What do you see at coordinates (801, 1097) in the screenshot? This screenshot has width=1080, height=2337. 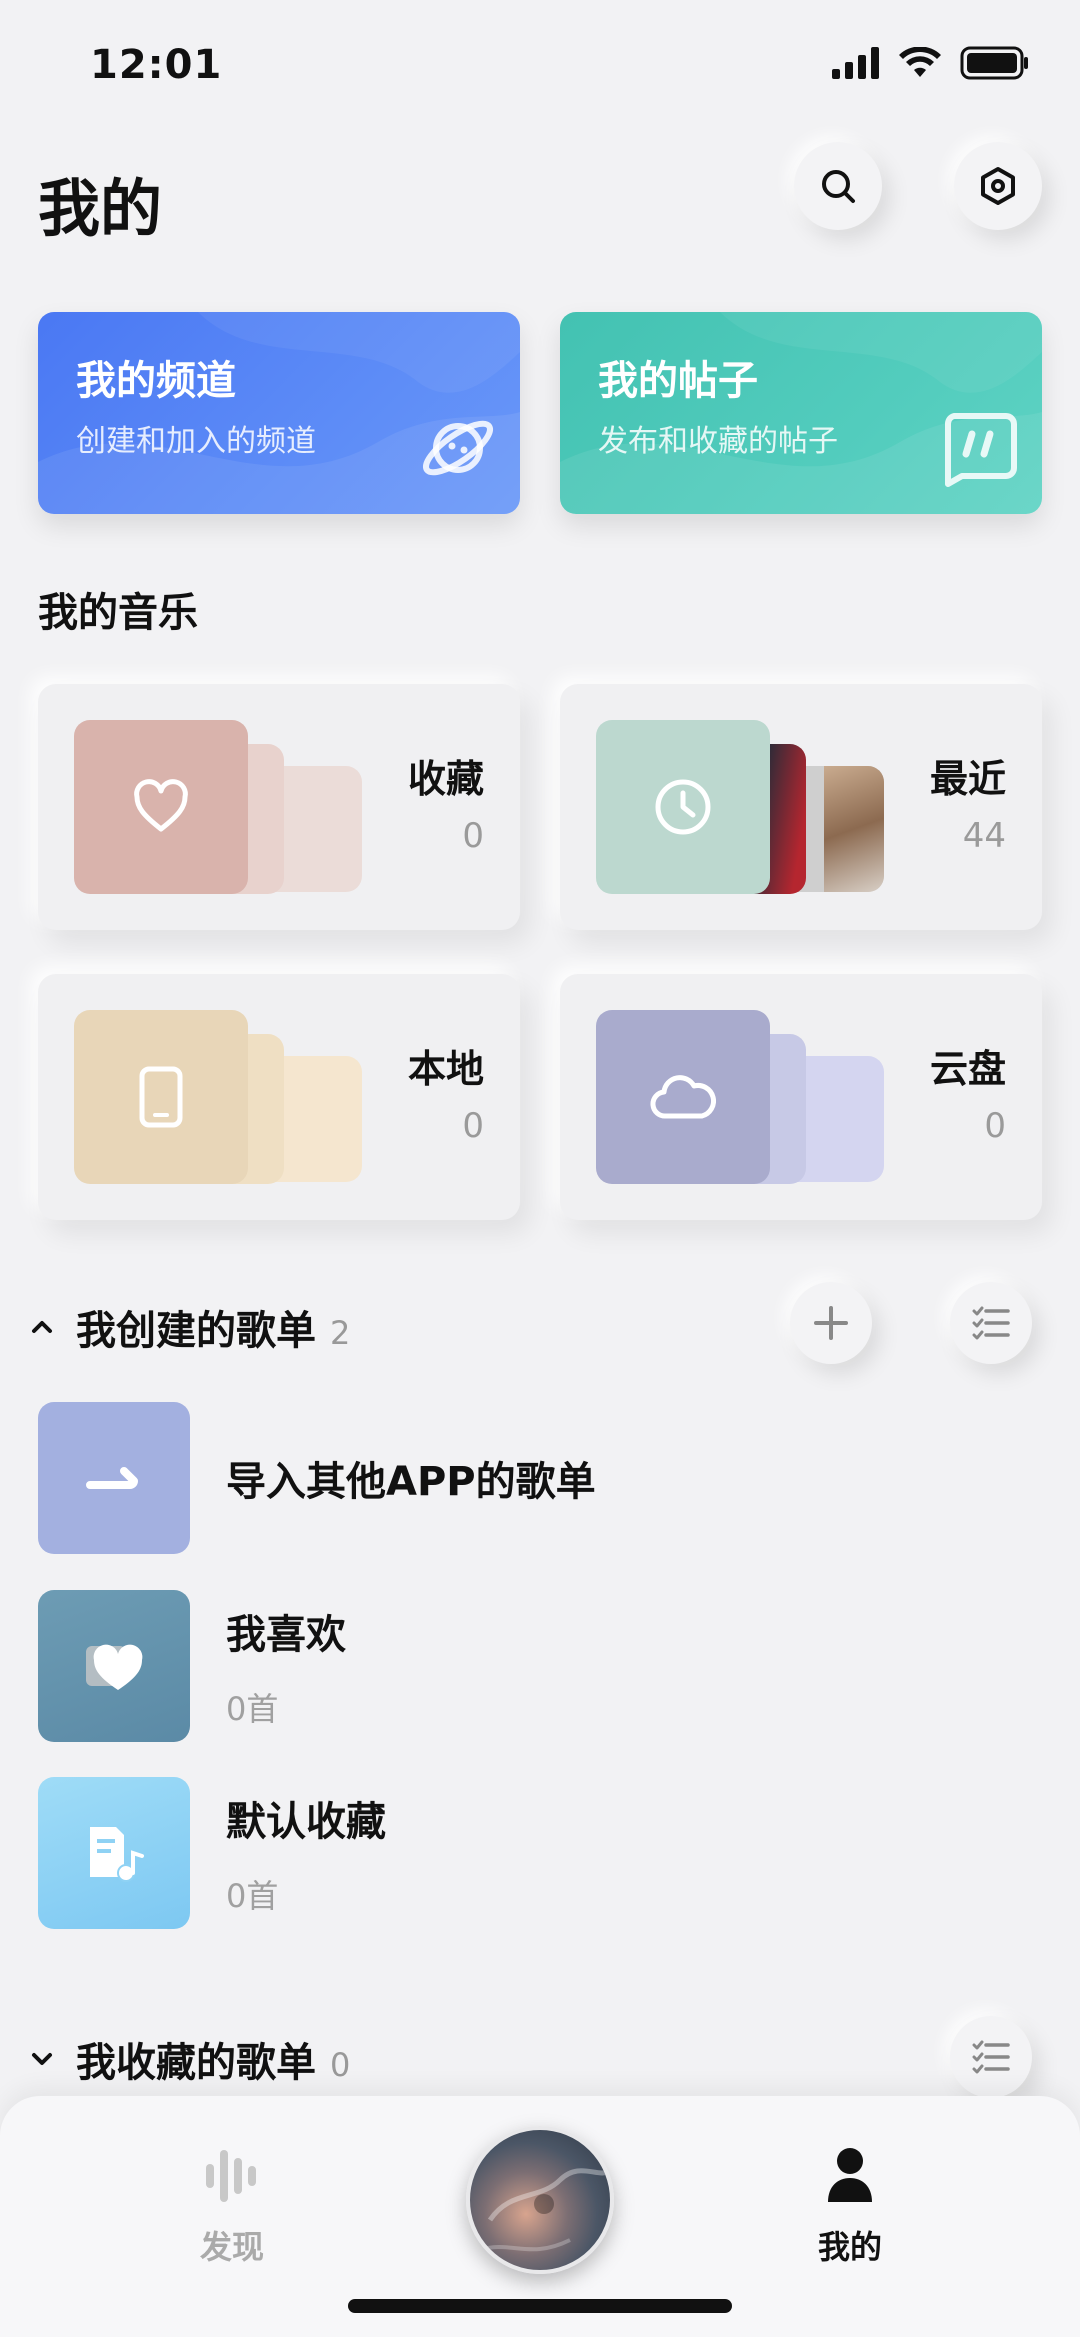 I see `cloud-tile: 云盘 0` at bounding box center [801, 1097].